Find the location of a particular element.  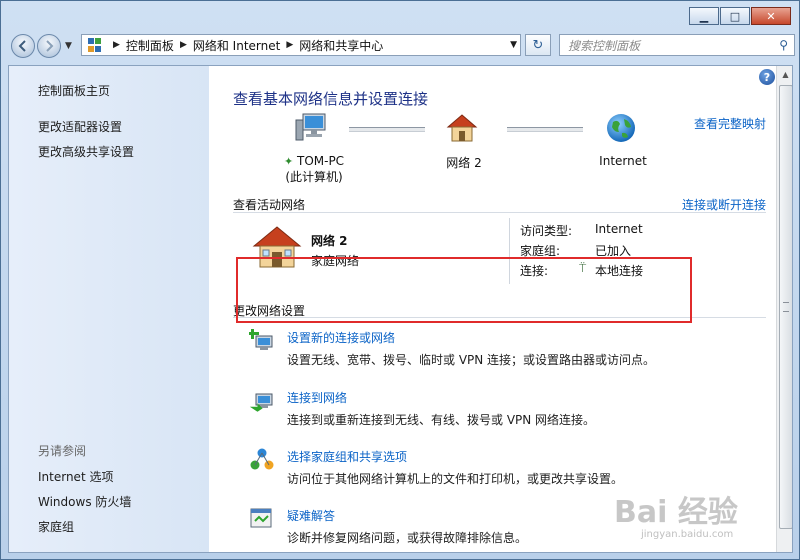

this-computer-label: (此计算机) is located at coordinates (314, 177).